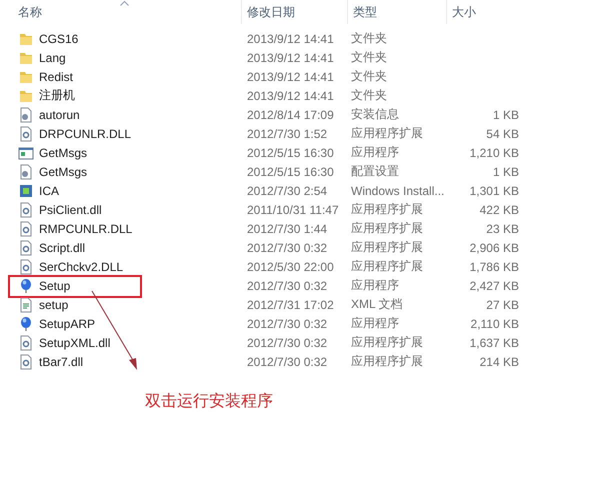  Describe the element at coordinates (494, 285) in the screenshot. I see `file-size: 2,427 KB` at that location.